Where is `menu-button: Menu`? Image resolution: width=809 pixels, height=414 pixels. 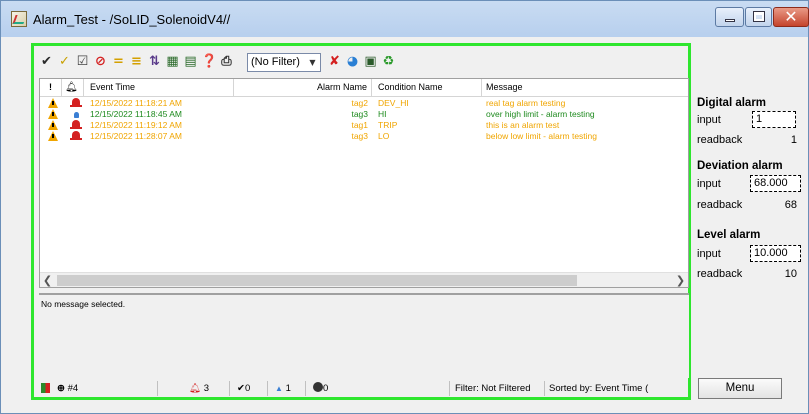 menu-button: Menu is located at coordinates (740, 388).